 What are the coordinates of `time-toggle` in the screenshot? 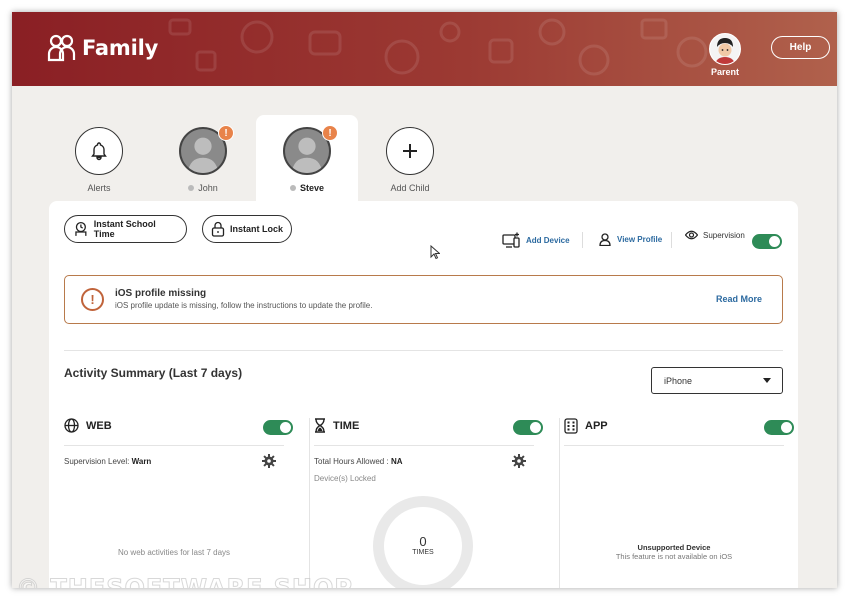 It's located at (528, 427).